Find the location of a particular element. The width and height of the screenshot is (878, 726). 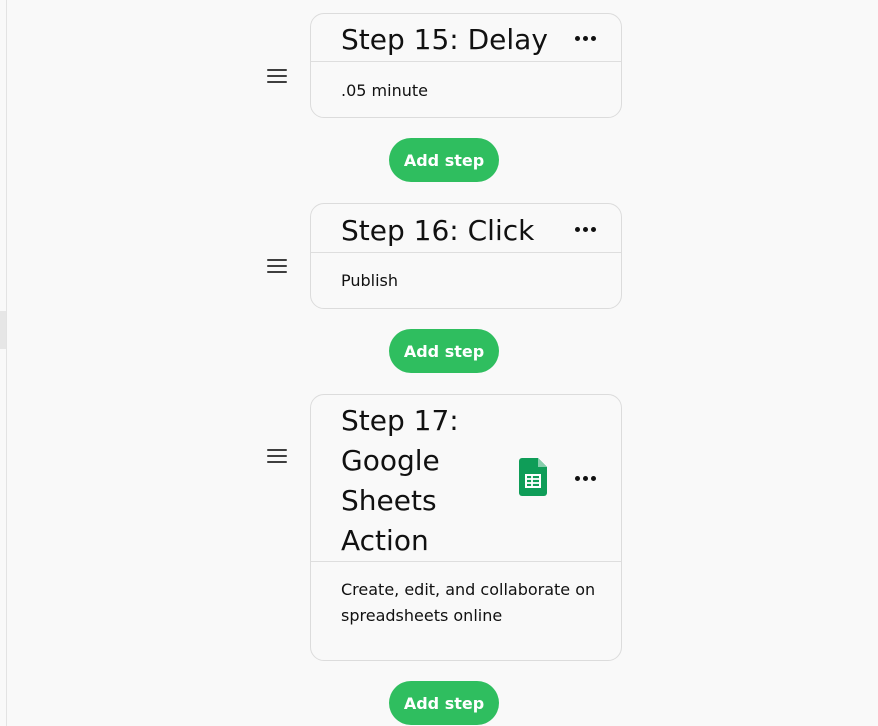

step-card-header: Step 16: Click is located at coordinates (466, 228).